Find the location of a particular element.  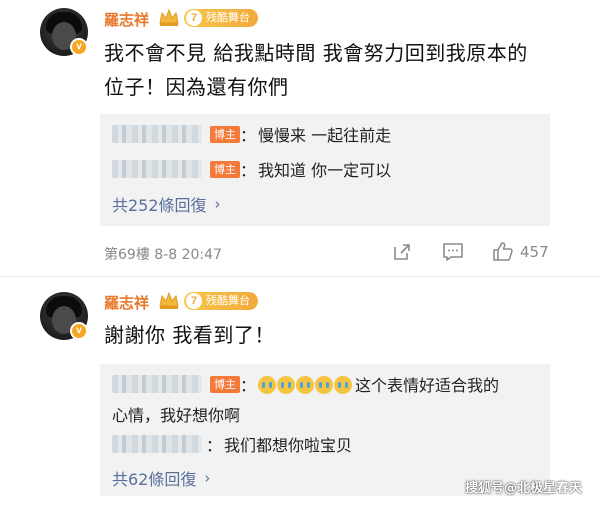

reply-item: 博主 ： 慢慢来 一起往前走 is located at coordinates (251, 134).